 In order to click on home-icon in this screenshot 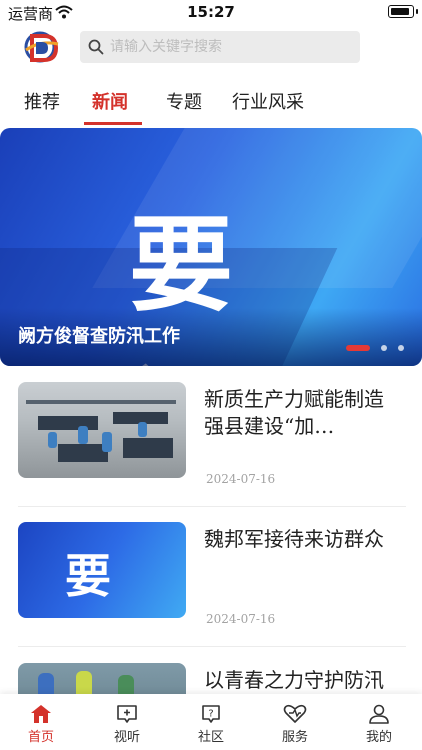, I will do `click(41, 714)`.